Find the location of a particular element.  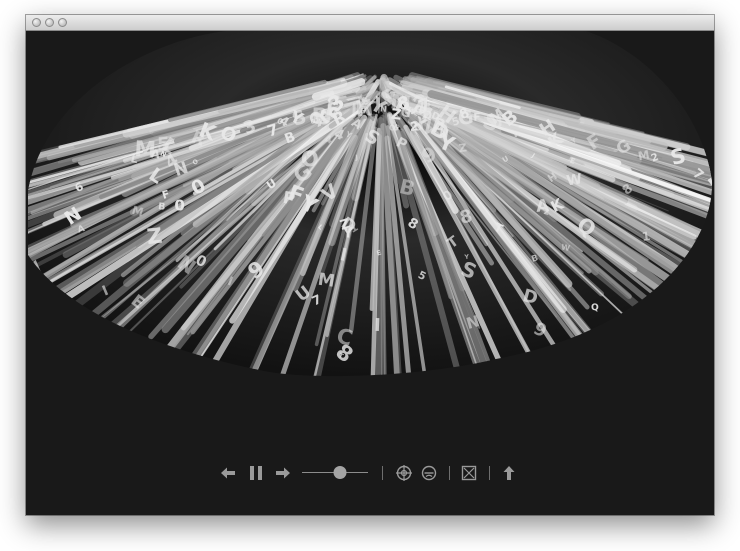

dome-glyph: G is located at coordinates (466, 118).